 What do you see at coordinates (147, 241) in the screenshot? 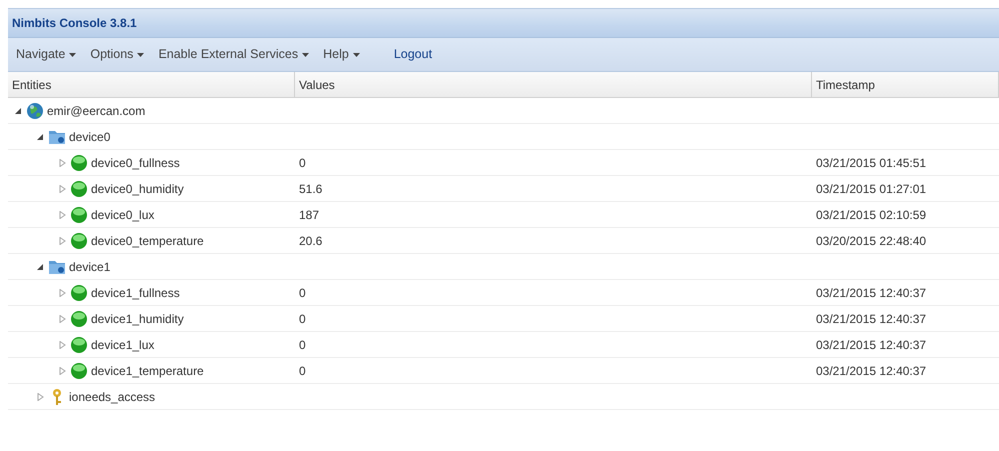
I see `entity-name: device0_temperature` at bounding box center [147, 241].